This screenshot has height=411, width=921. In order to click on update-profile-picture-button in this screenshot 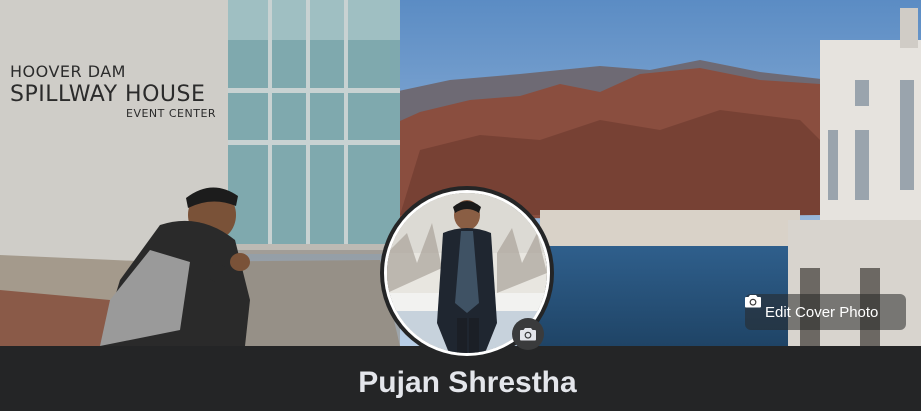, I will do `click(528, 334)`.